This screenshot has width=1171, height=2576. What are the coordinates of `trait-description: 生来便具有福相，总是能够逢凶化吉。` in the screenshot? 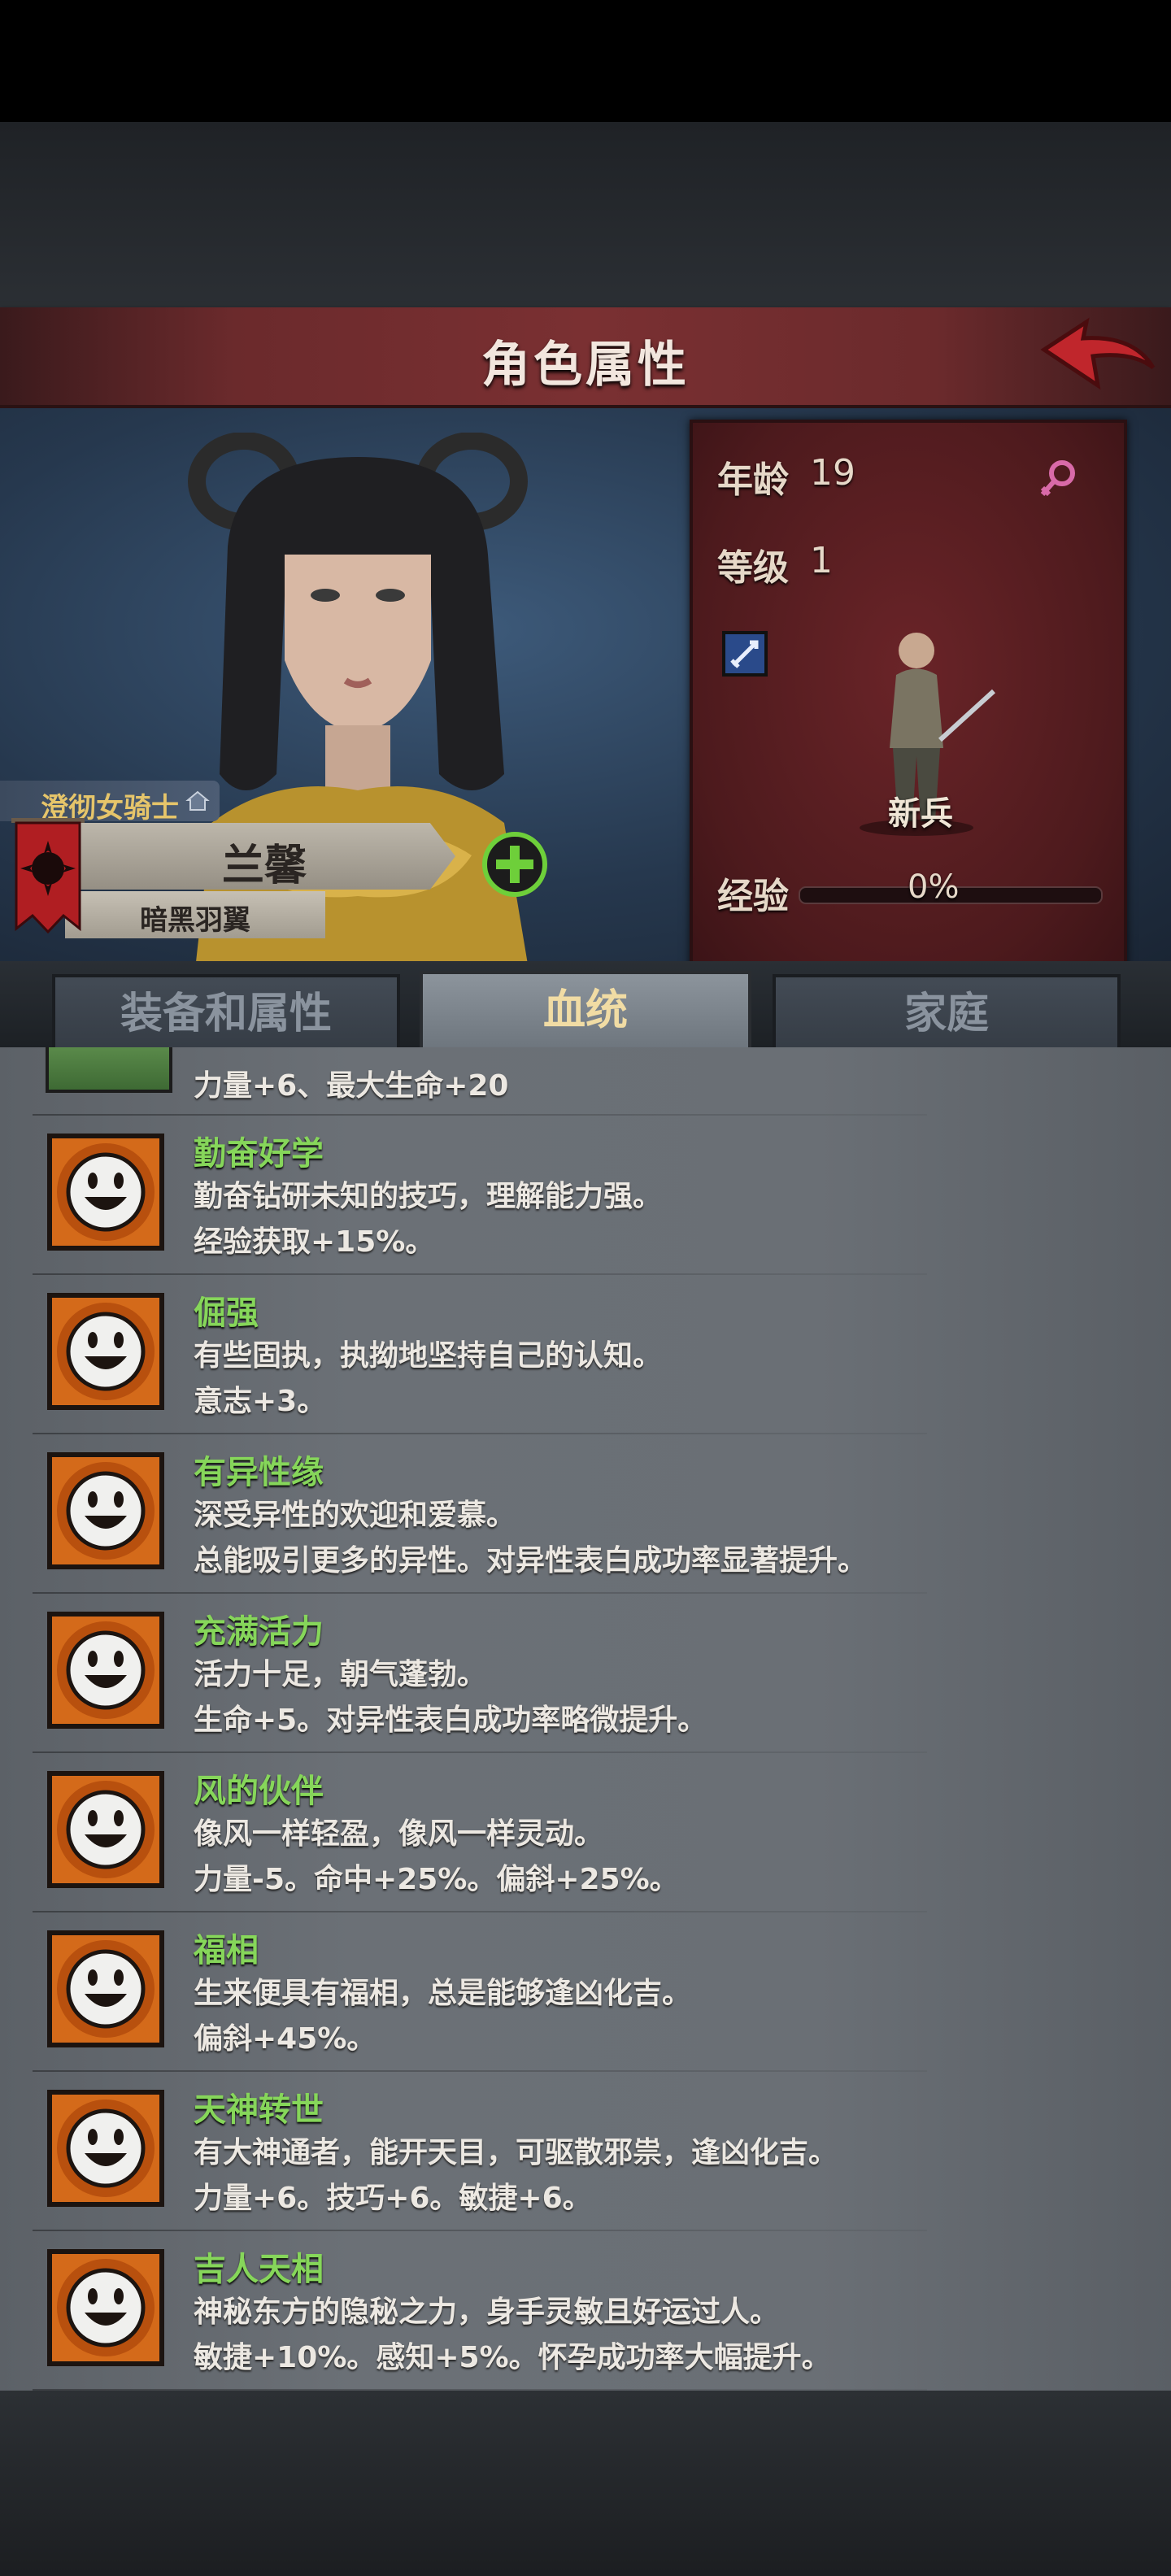 It's located at (443, 1994).